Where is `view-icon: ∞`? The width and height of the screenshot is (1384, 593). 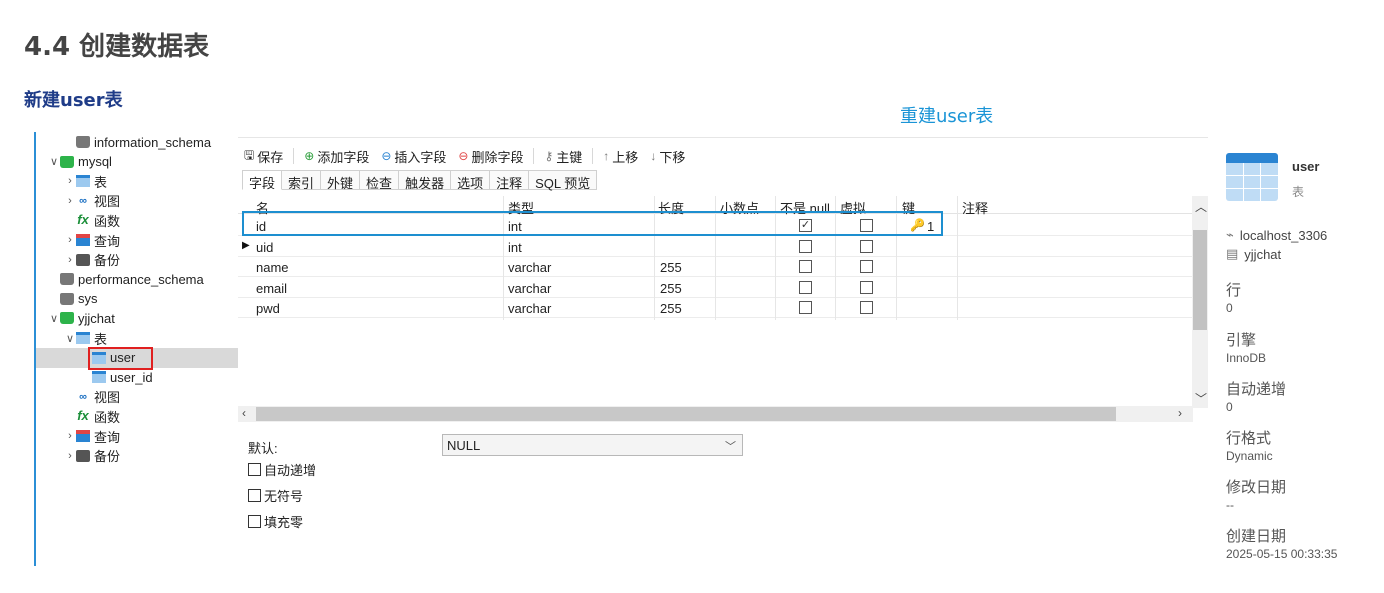 view-icon: ∞ is located at coordinates (83, 396).